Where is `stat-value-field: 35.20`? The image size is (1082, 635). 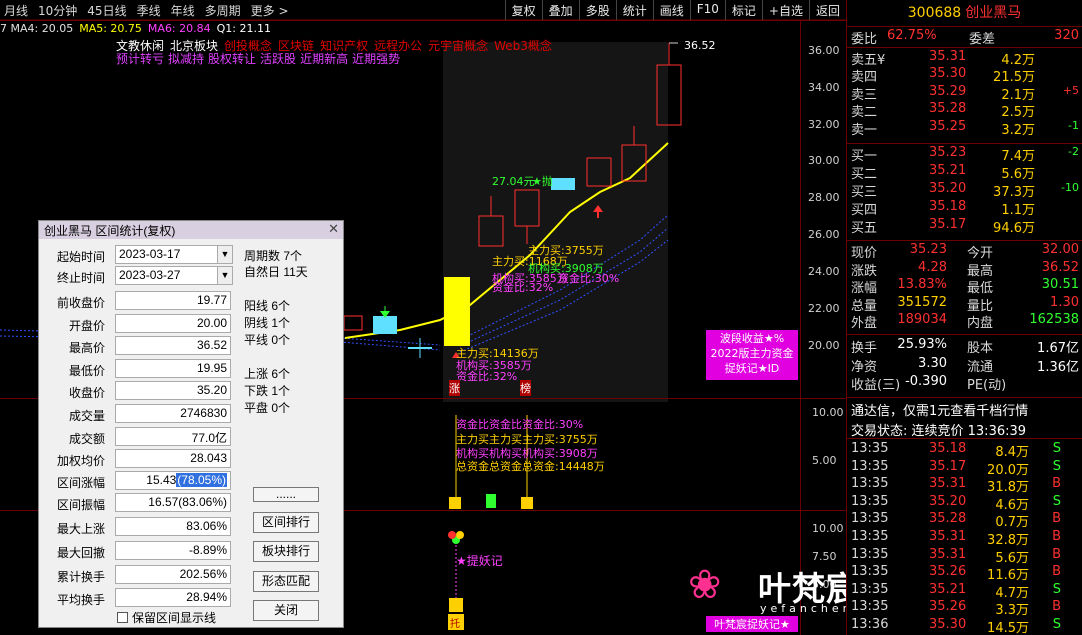 stat-value-field: 35.20 is located at coordinates (173, 391).